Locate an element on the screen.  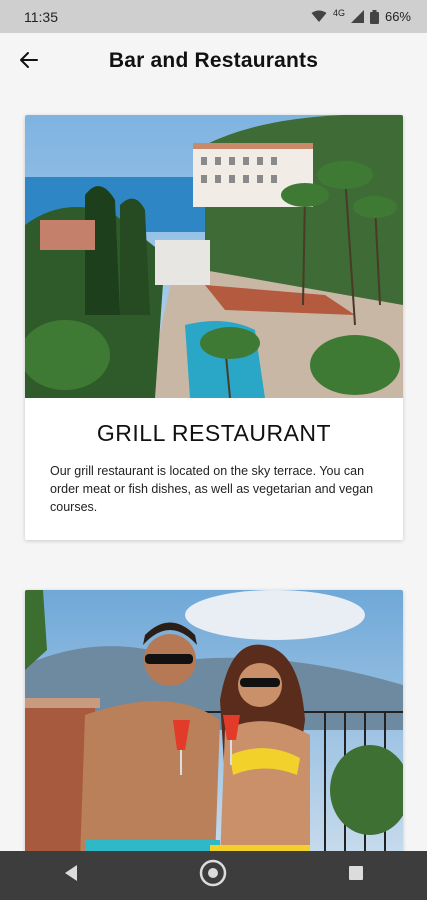
nav-back-button is located at coordinates (71, 876).